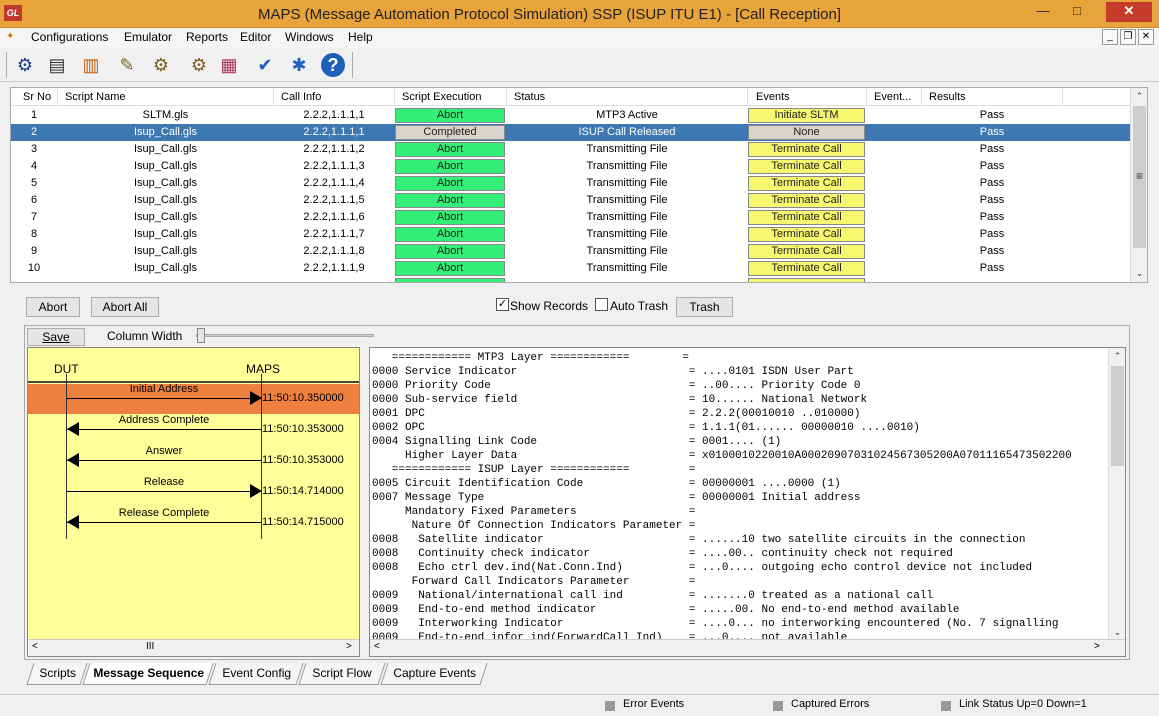  Describe the element at coordinates (806, 115) in the screenshot. I see `event-button: Initiate SLTM` at that location.